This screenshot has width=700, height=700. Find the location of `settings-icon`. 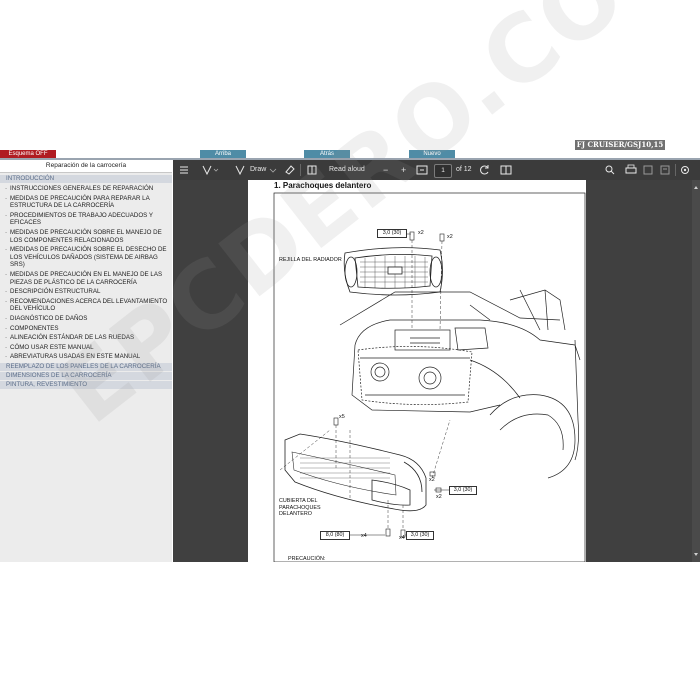

settings-icon is located at coordinates (685, 170).